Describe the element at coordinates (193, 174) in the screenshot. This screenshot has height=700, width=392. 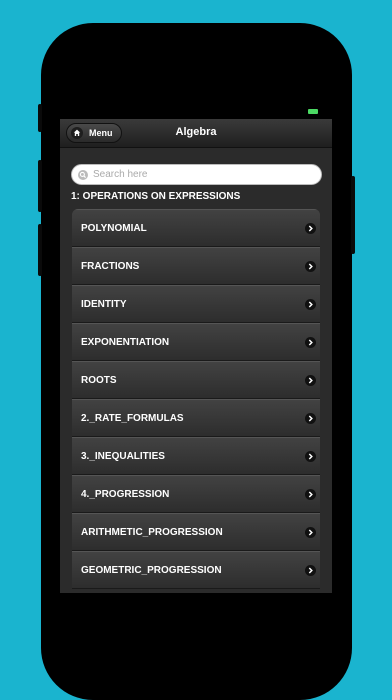
I see `search-input` at that location.